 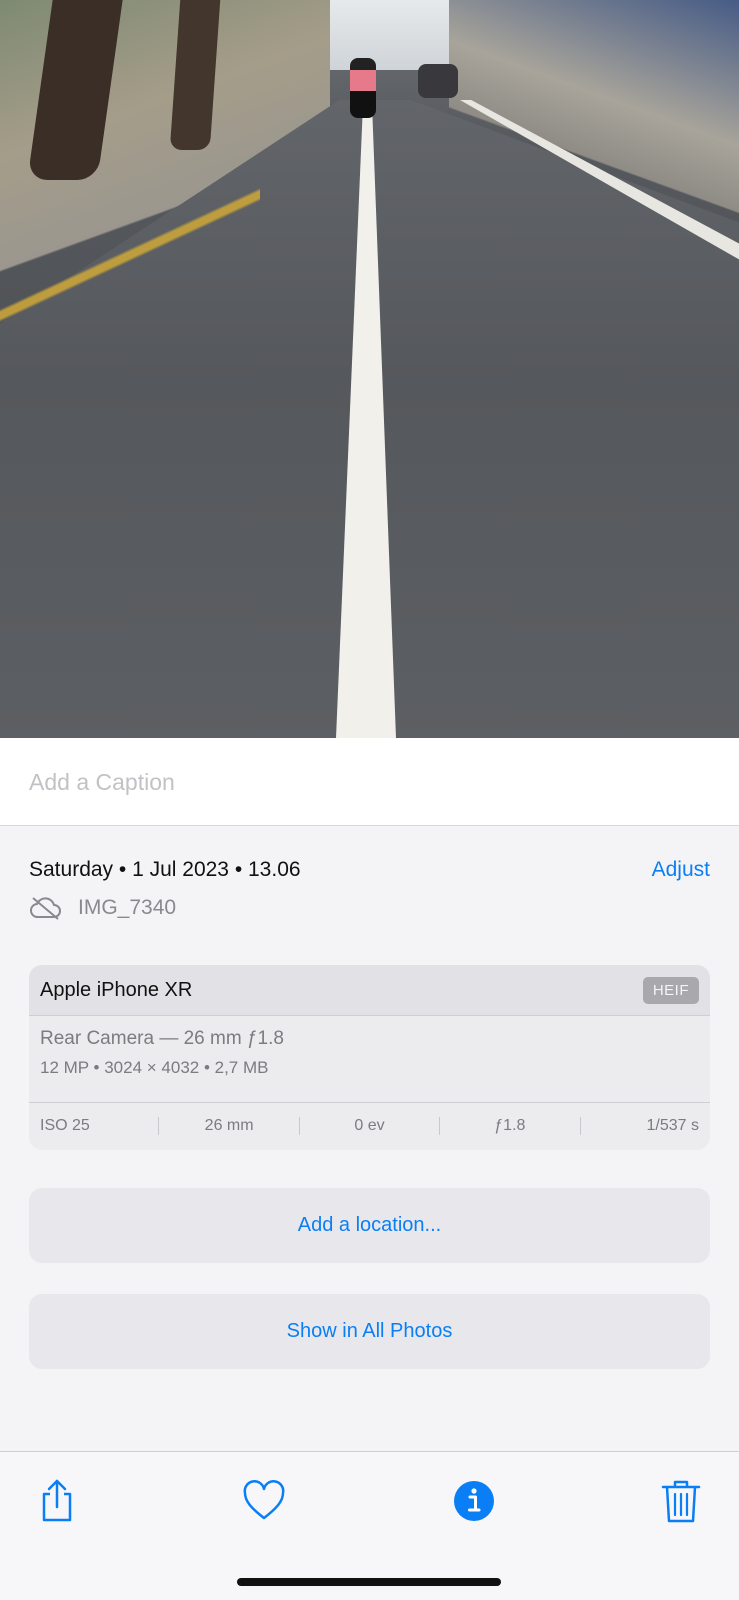 I want to click on file-name: IMG_7340, so click(x=127, y=907).